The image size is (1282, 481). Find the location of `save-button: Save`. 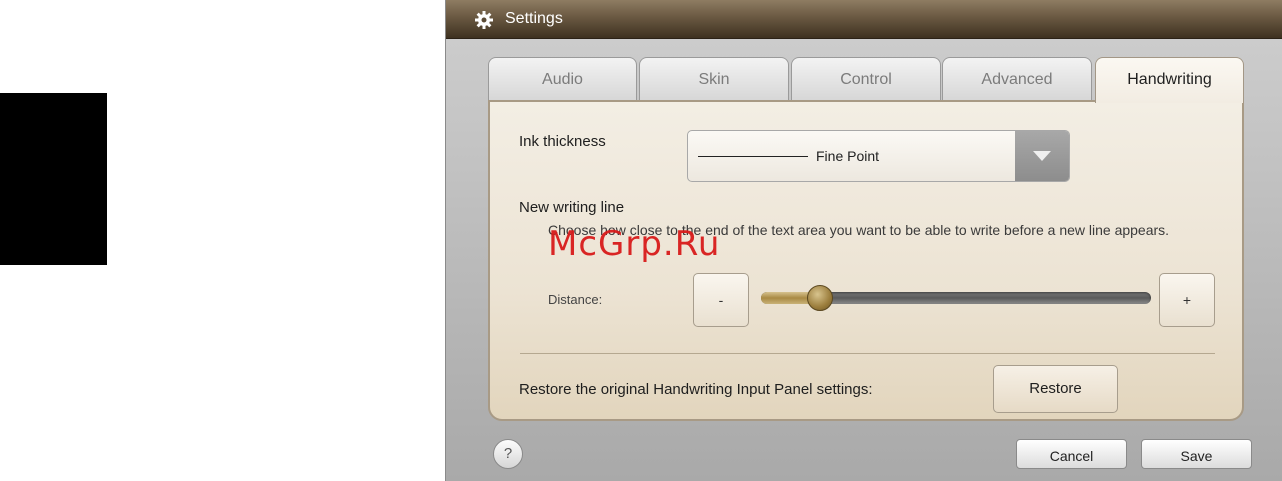

save-button: Save is located at coordinates (1196, 454).